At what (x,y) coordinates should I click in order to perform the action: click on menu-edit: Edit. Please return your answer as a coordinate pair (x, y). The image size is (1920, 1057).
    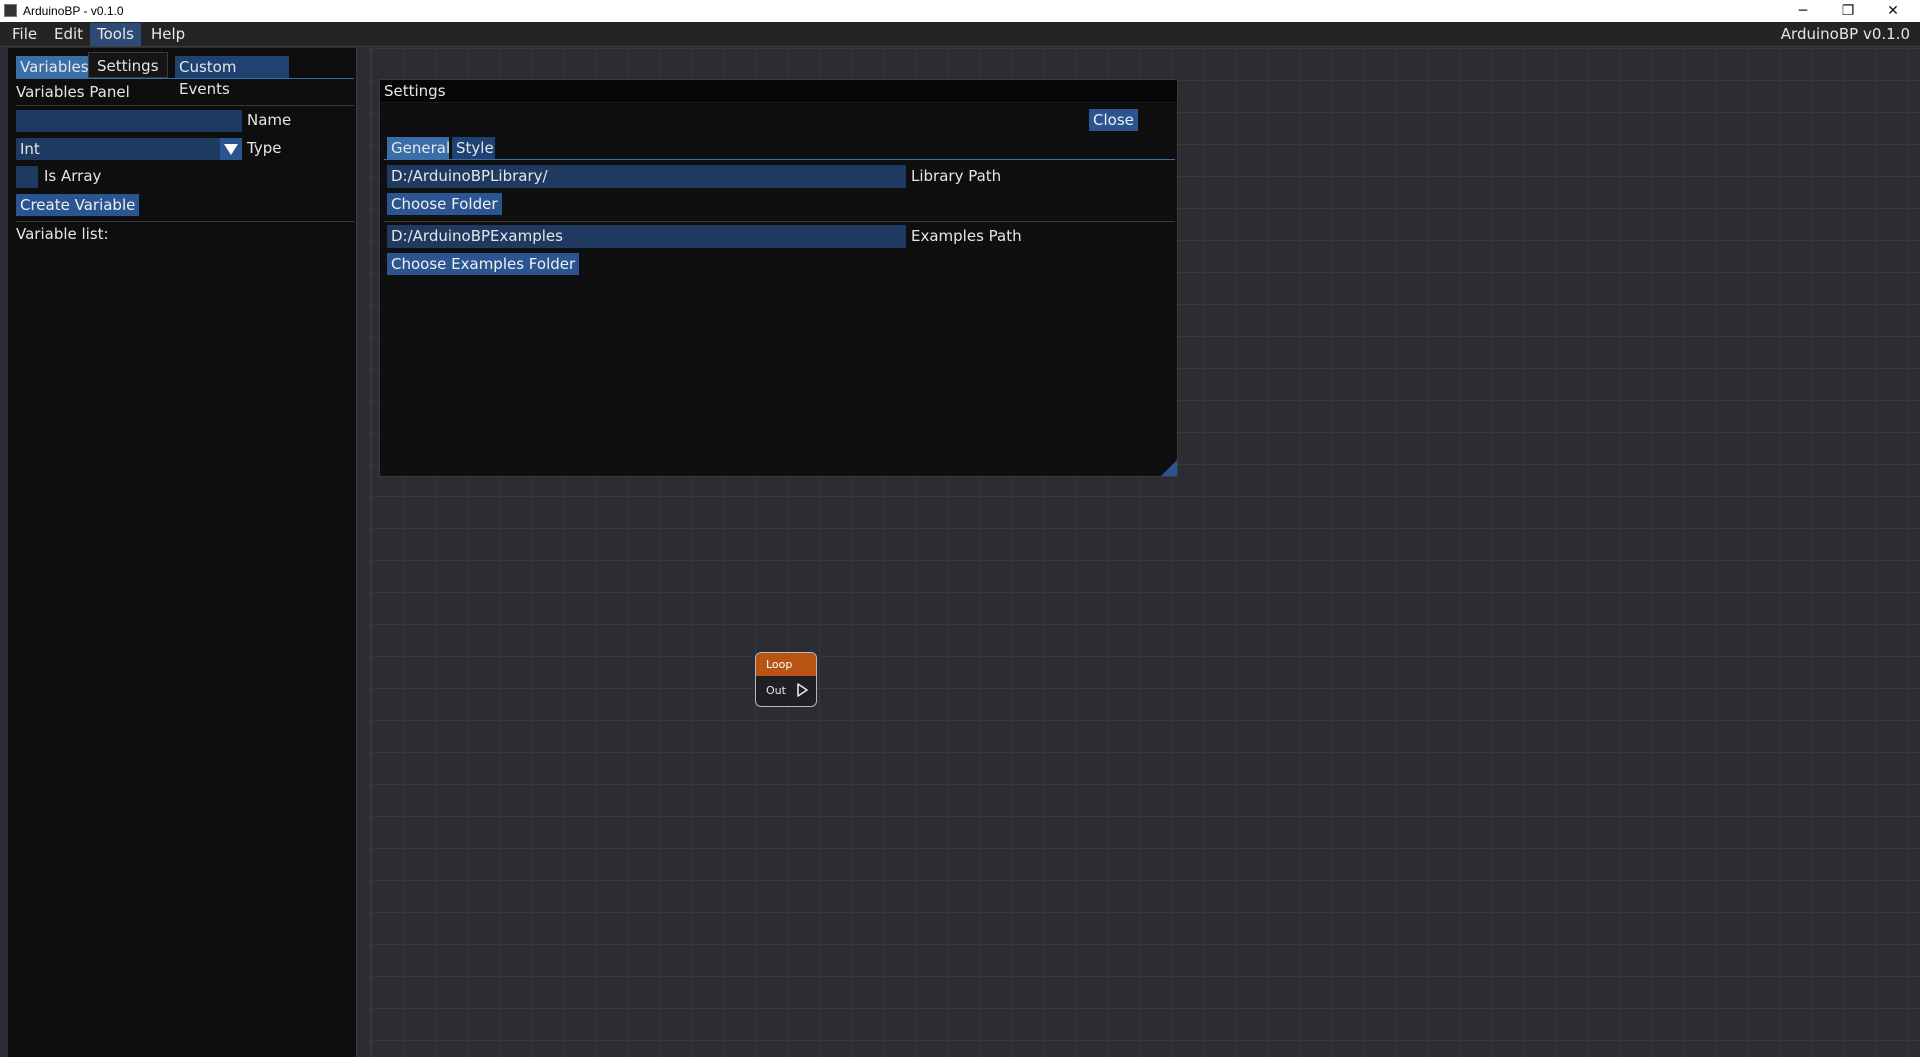
    Looking at the image, I should click on (68, 34).